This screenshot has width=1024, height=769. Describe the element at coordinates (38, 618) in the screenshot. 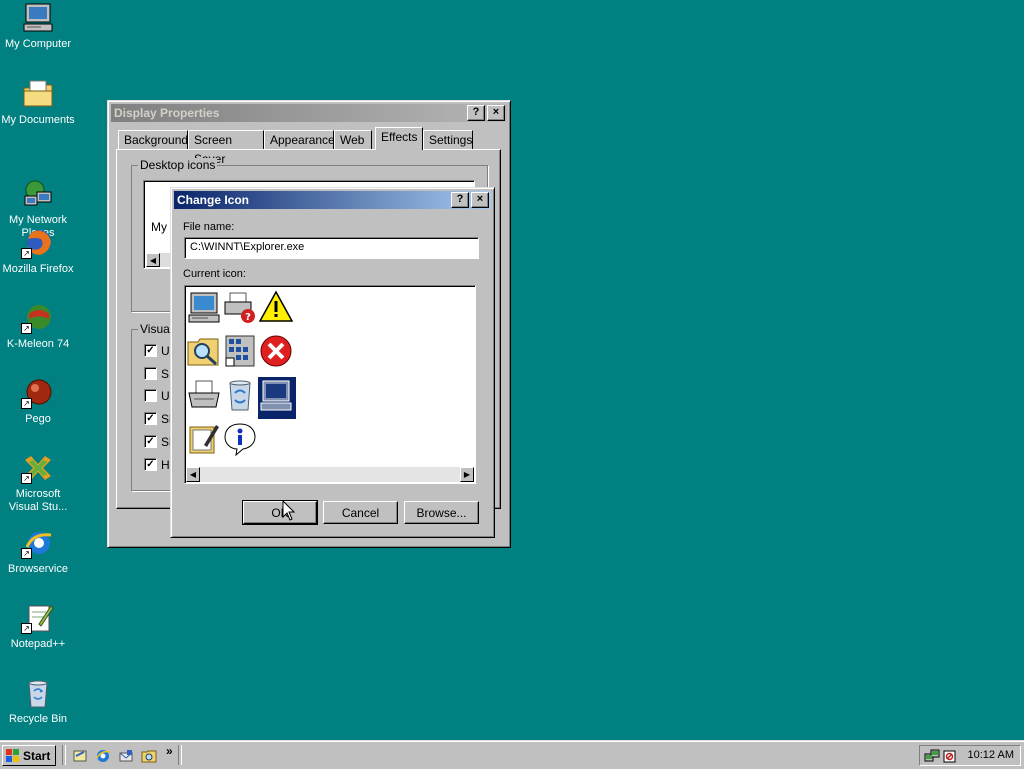

I see `notepadpp-icon: ↗` at that location.